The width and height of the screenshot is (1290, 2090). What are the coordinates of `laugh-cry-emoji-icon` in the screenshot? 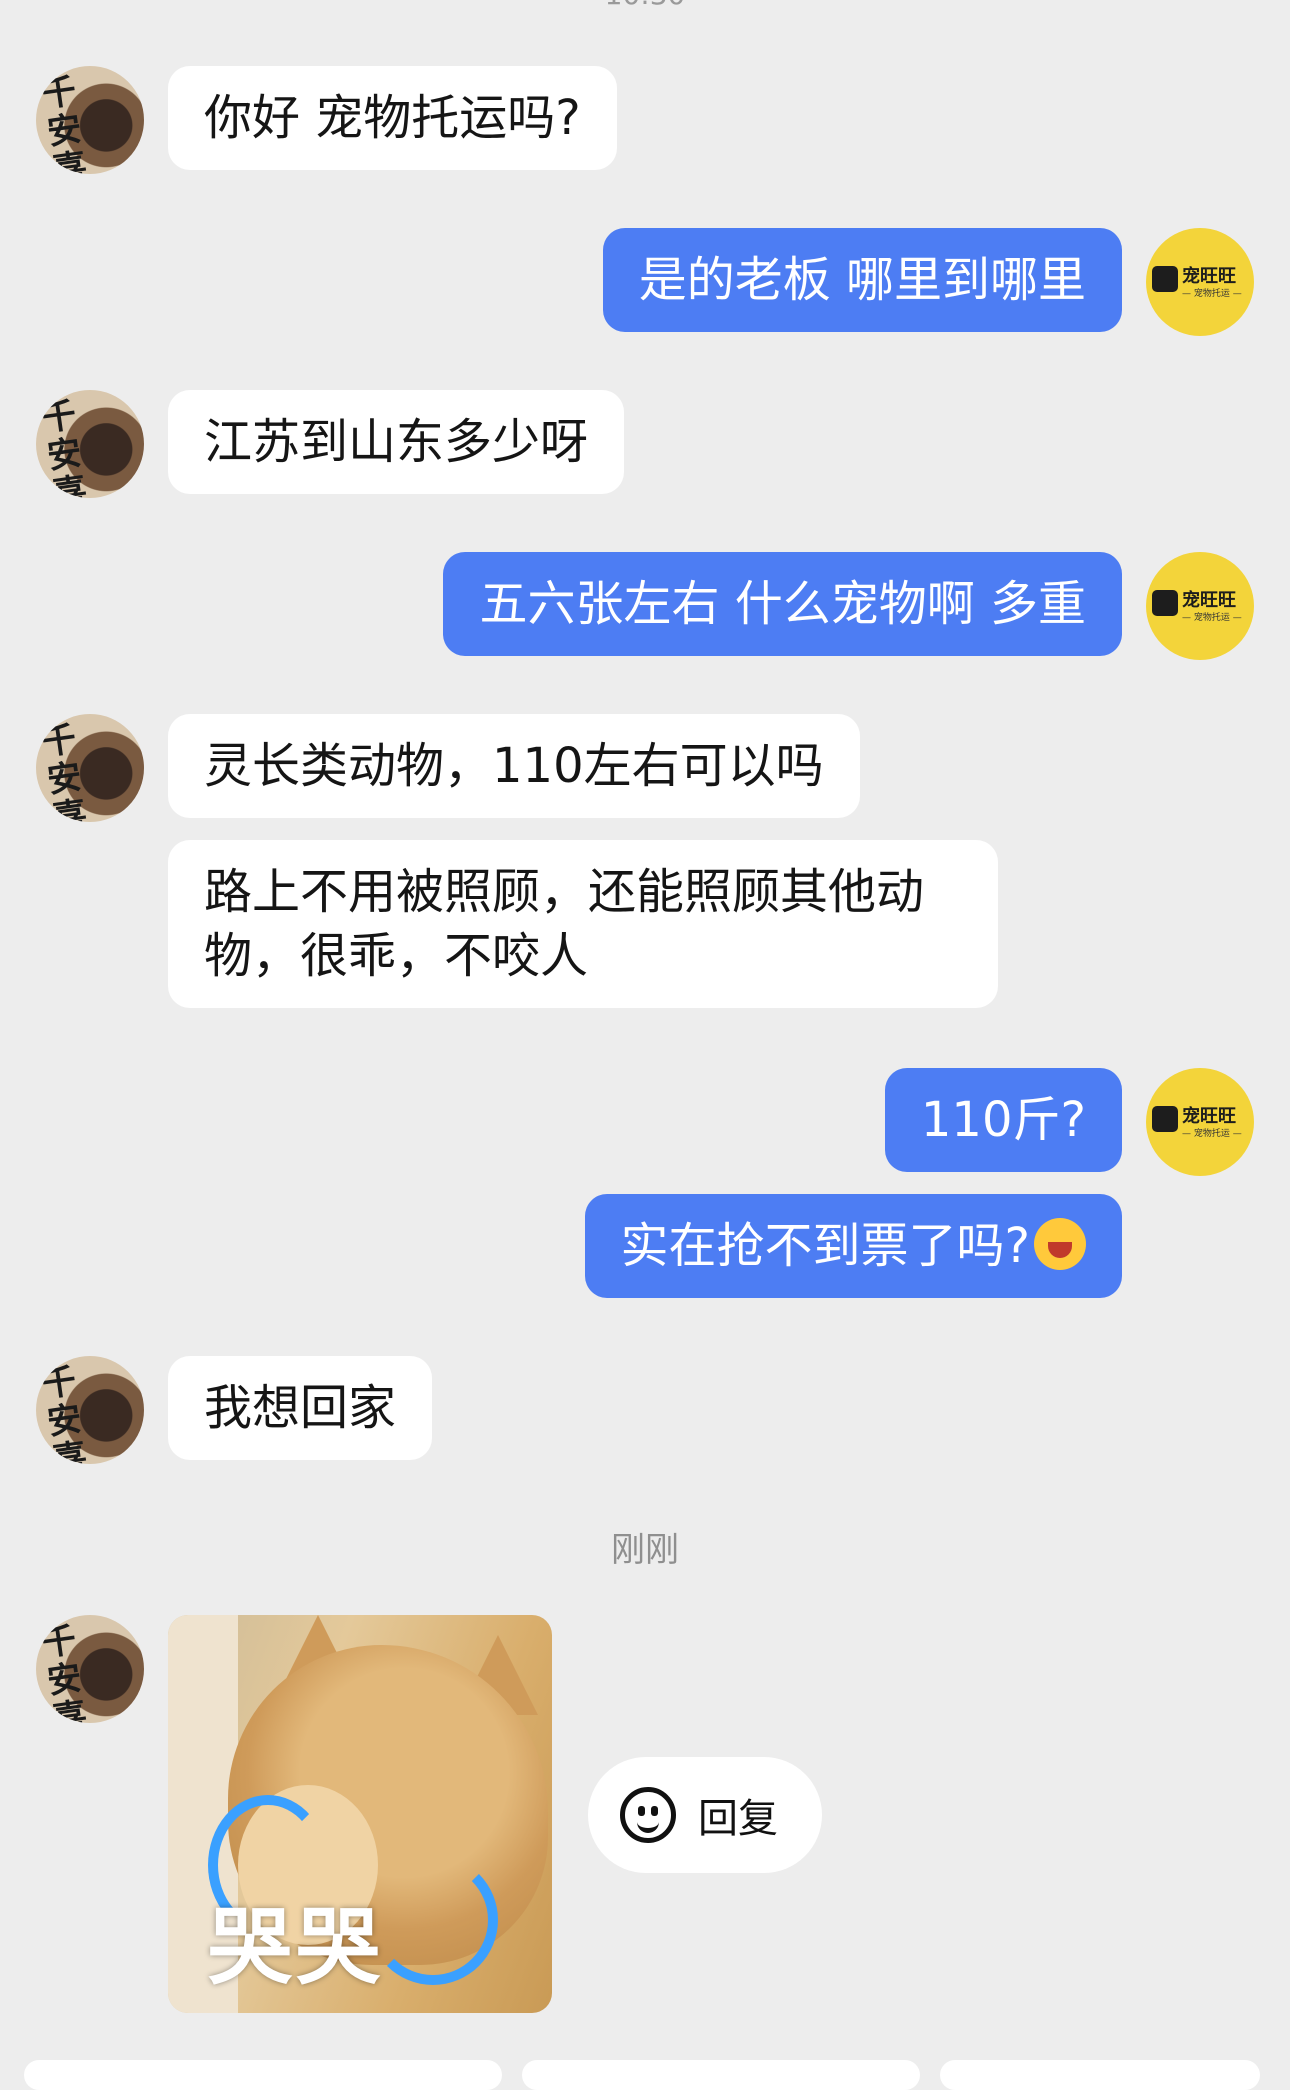 It's located at (1060, 1244).